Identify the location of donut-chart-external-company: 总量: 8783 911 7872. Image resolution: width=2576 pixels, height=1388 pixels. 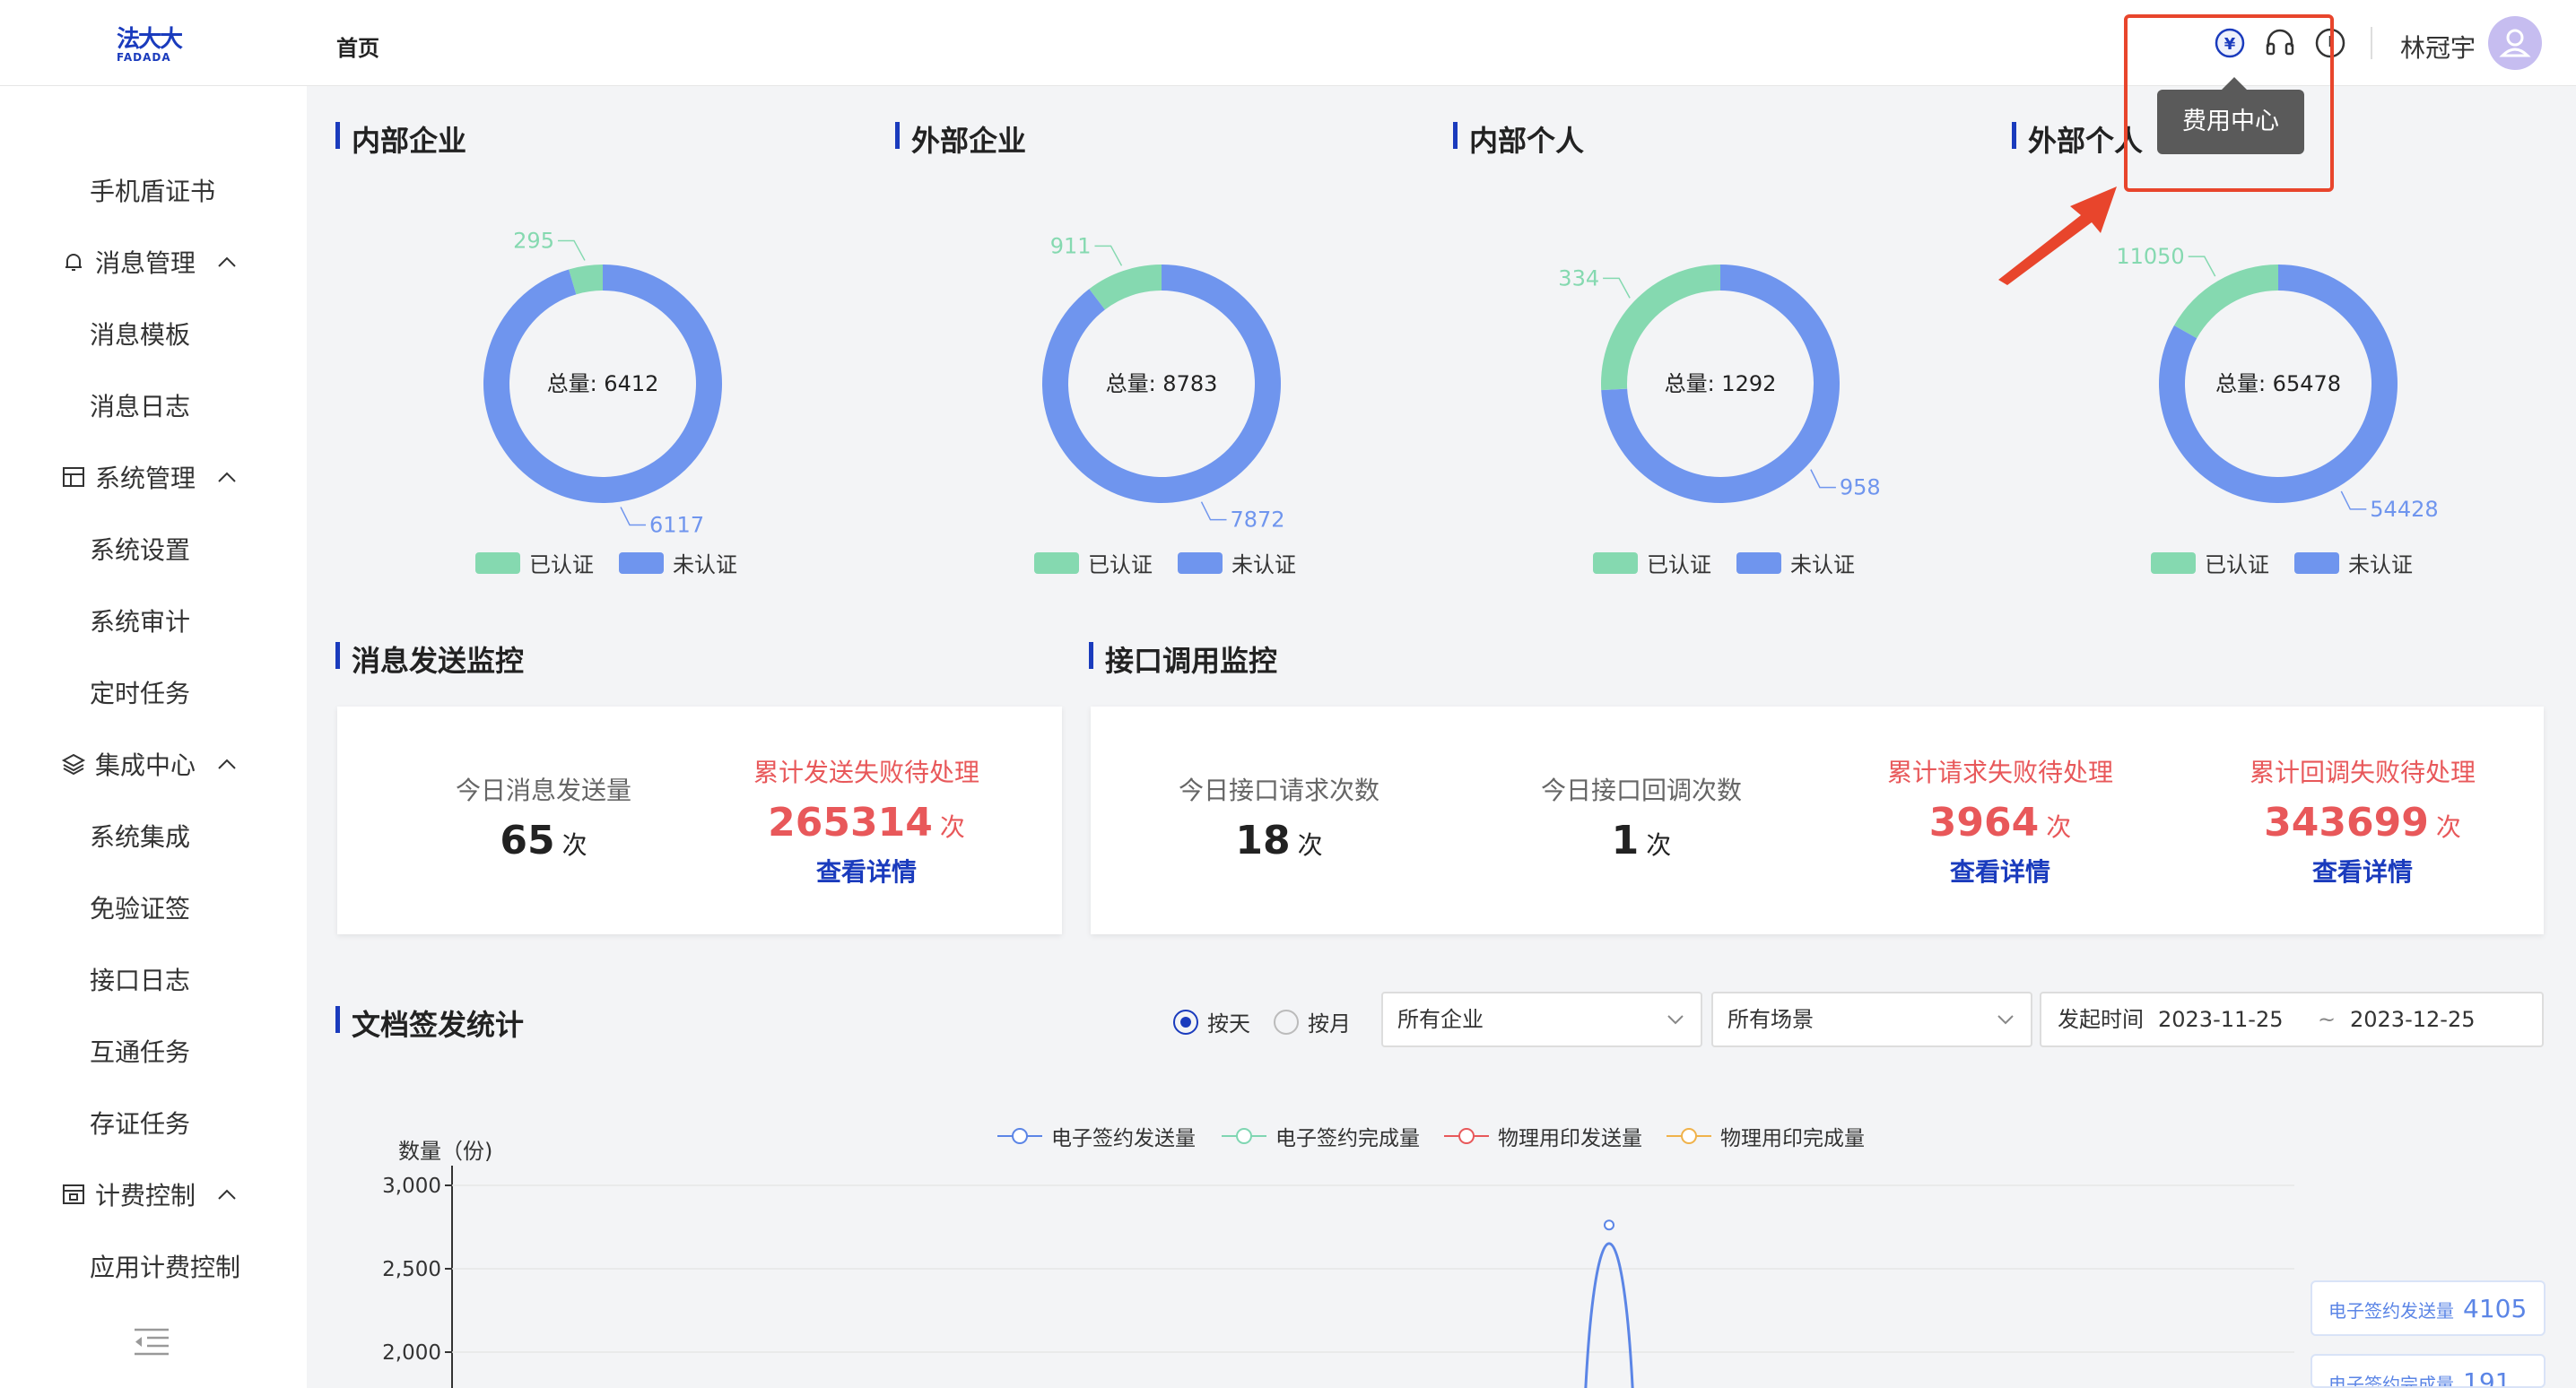
(1163, 383).